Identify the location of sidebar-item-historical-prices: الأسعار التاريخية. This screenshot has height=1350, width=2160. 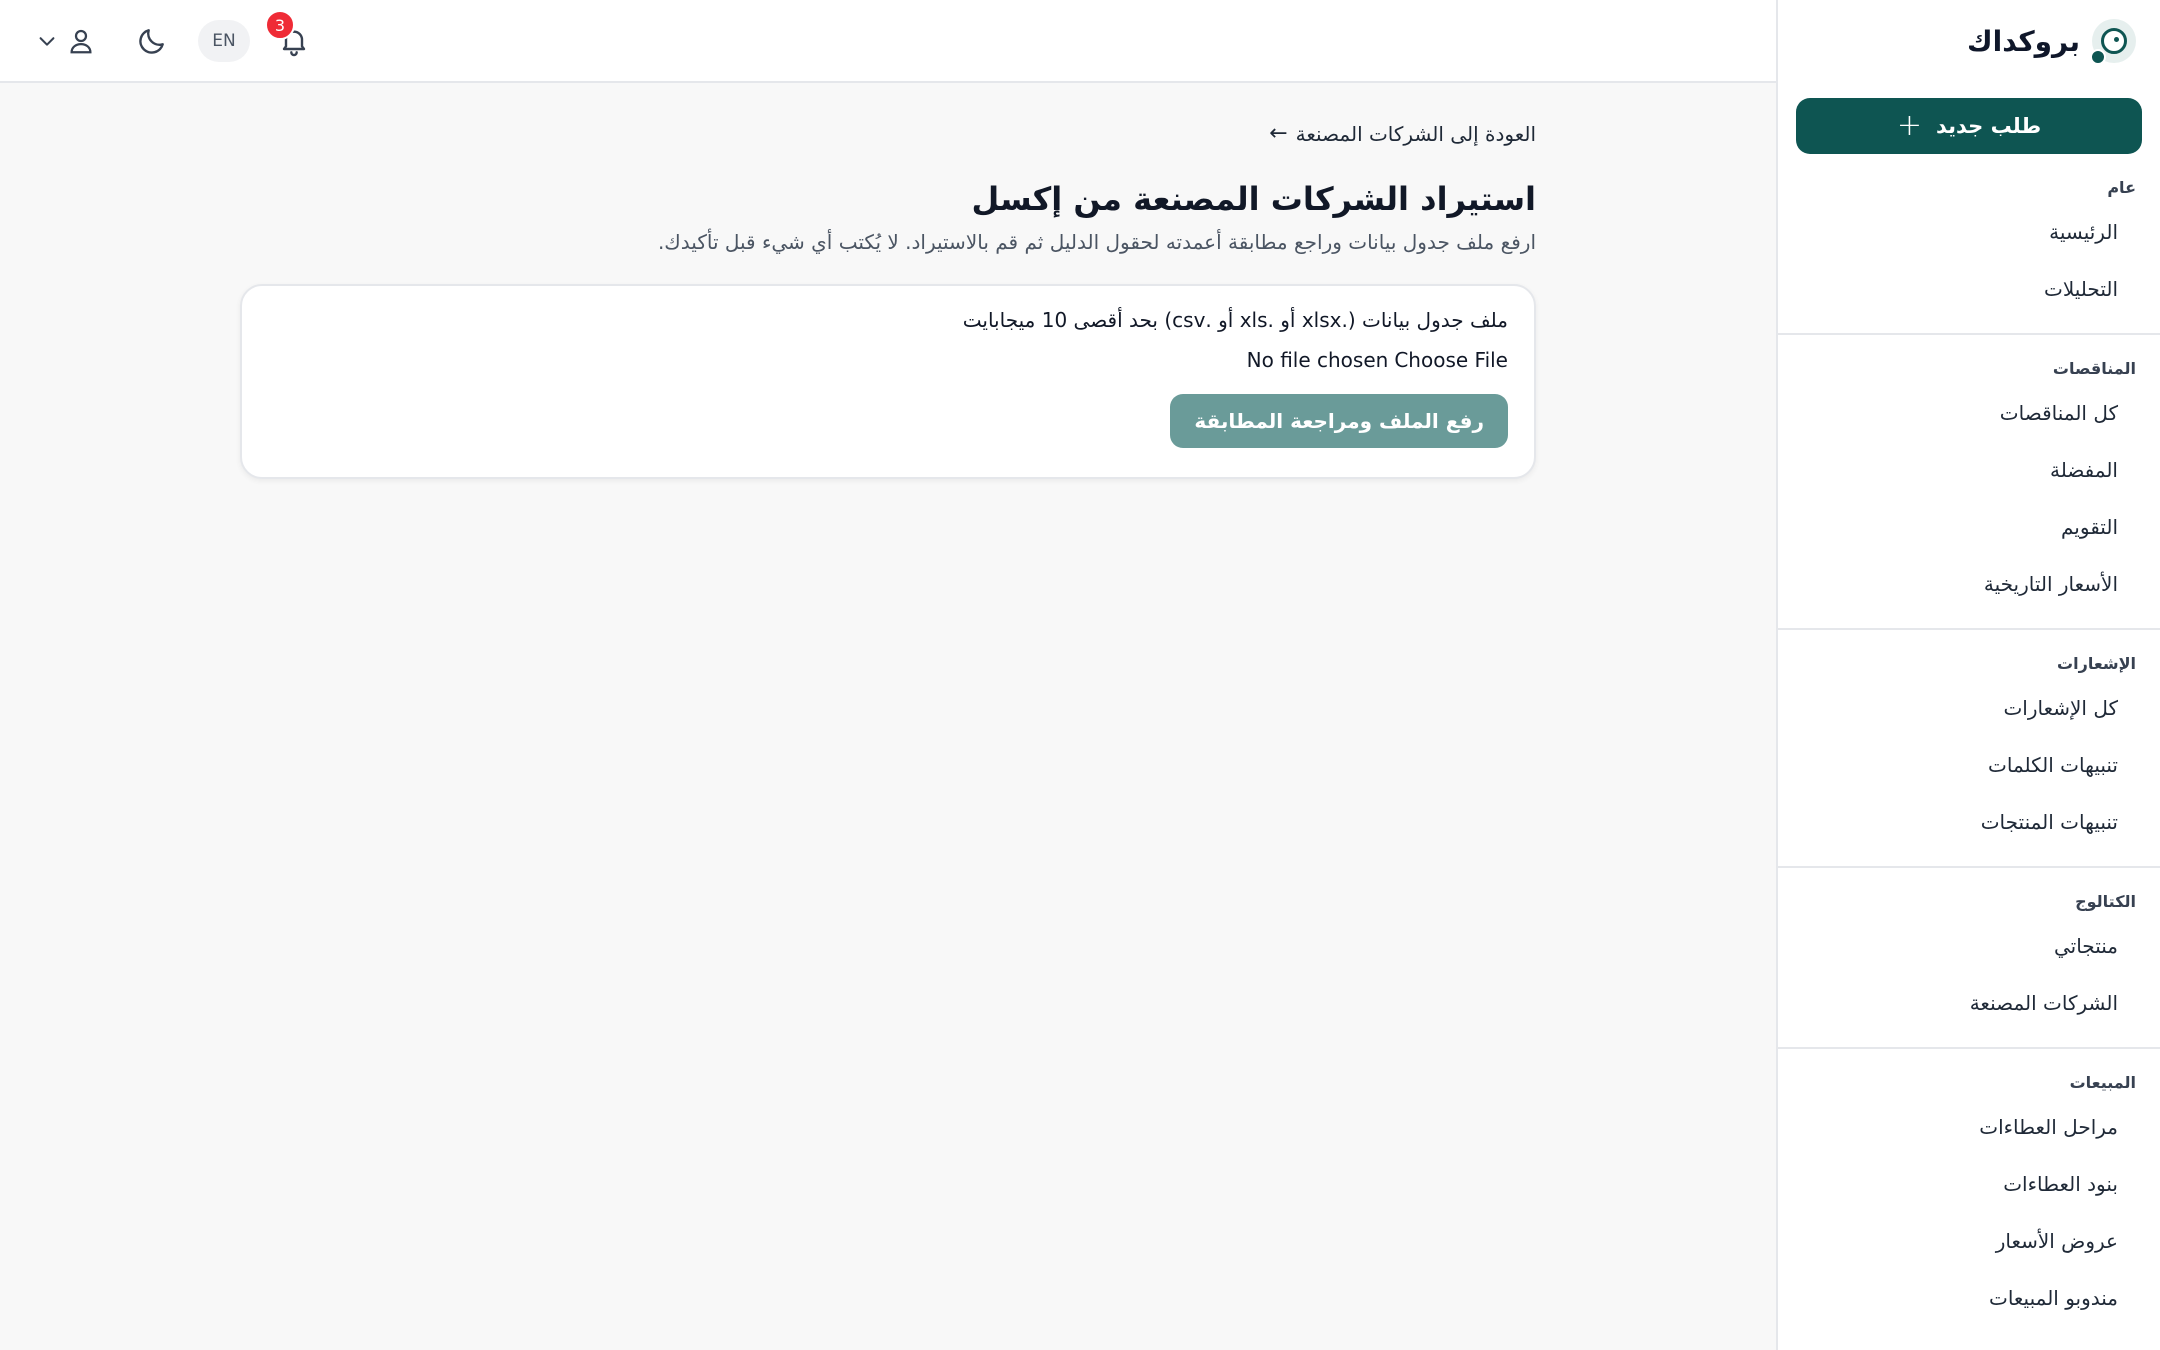
(1969, 583).